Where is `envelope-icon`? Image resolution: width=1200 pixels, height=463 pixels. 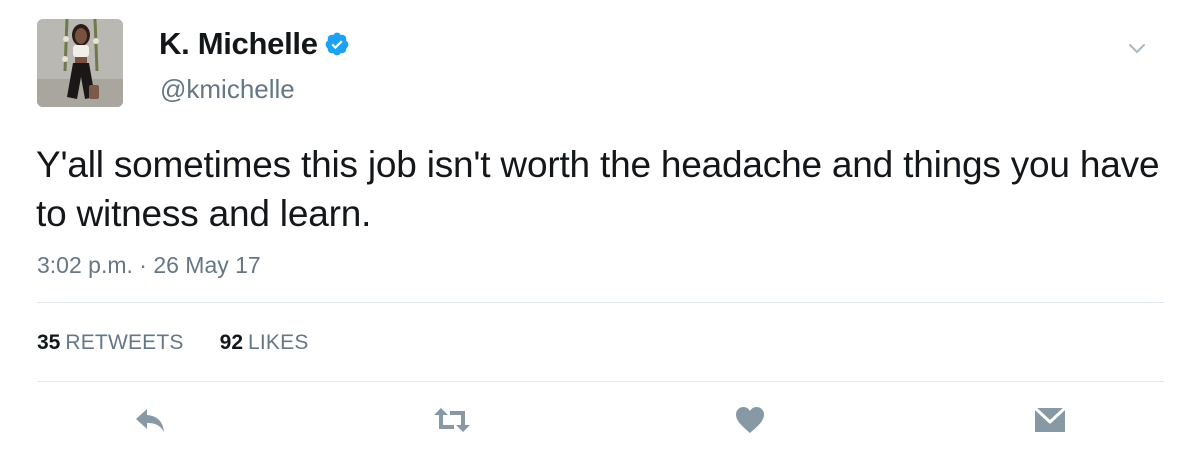
envelope-icon is located at coordinates (1050, 419).